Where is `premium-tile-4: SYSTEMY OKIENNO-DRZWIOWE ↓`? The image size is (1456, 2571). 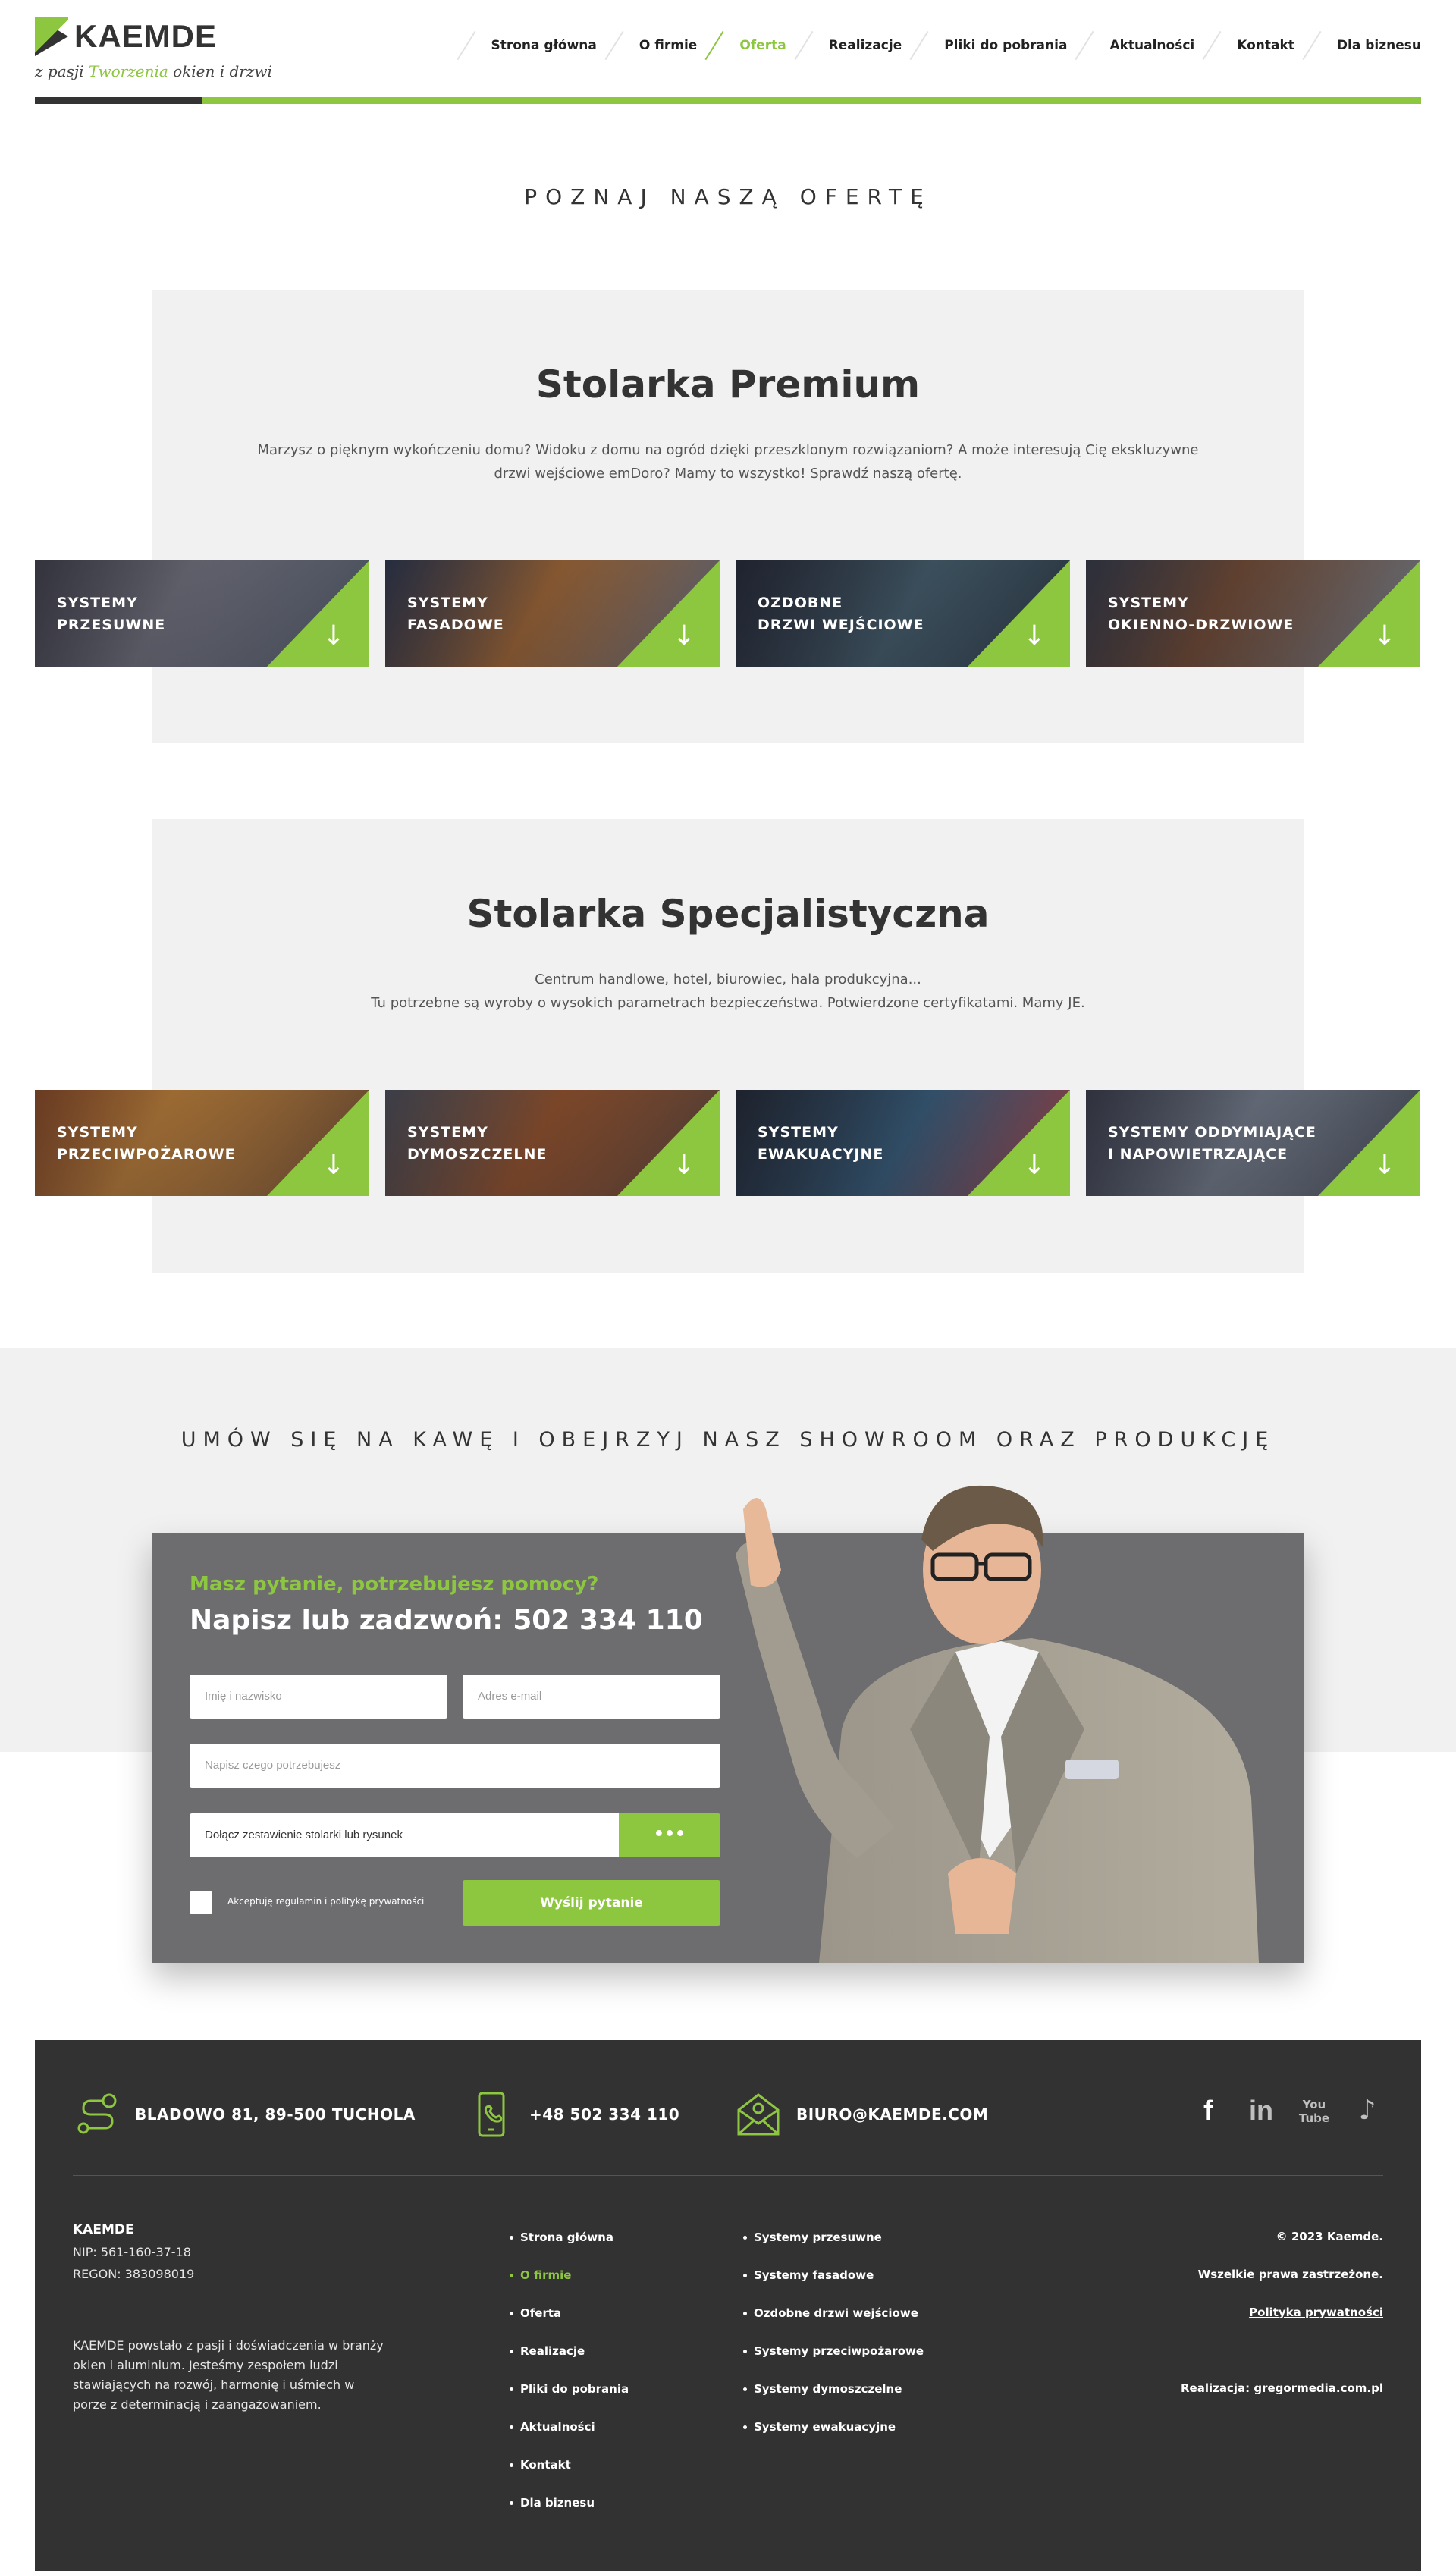
premium-tile-4: SYSTEMY OKIENNO-DRZWIOWE ↓ is located at coordinates (1253, 613).